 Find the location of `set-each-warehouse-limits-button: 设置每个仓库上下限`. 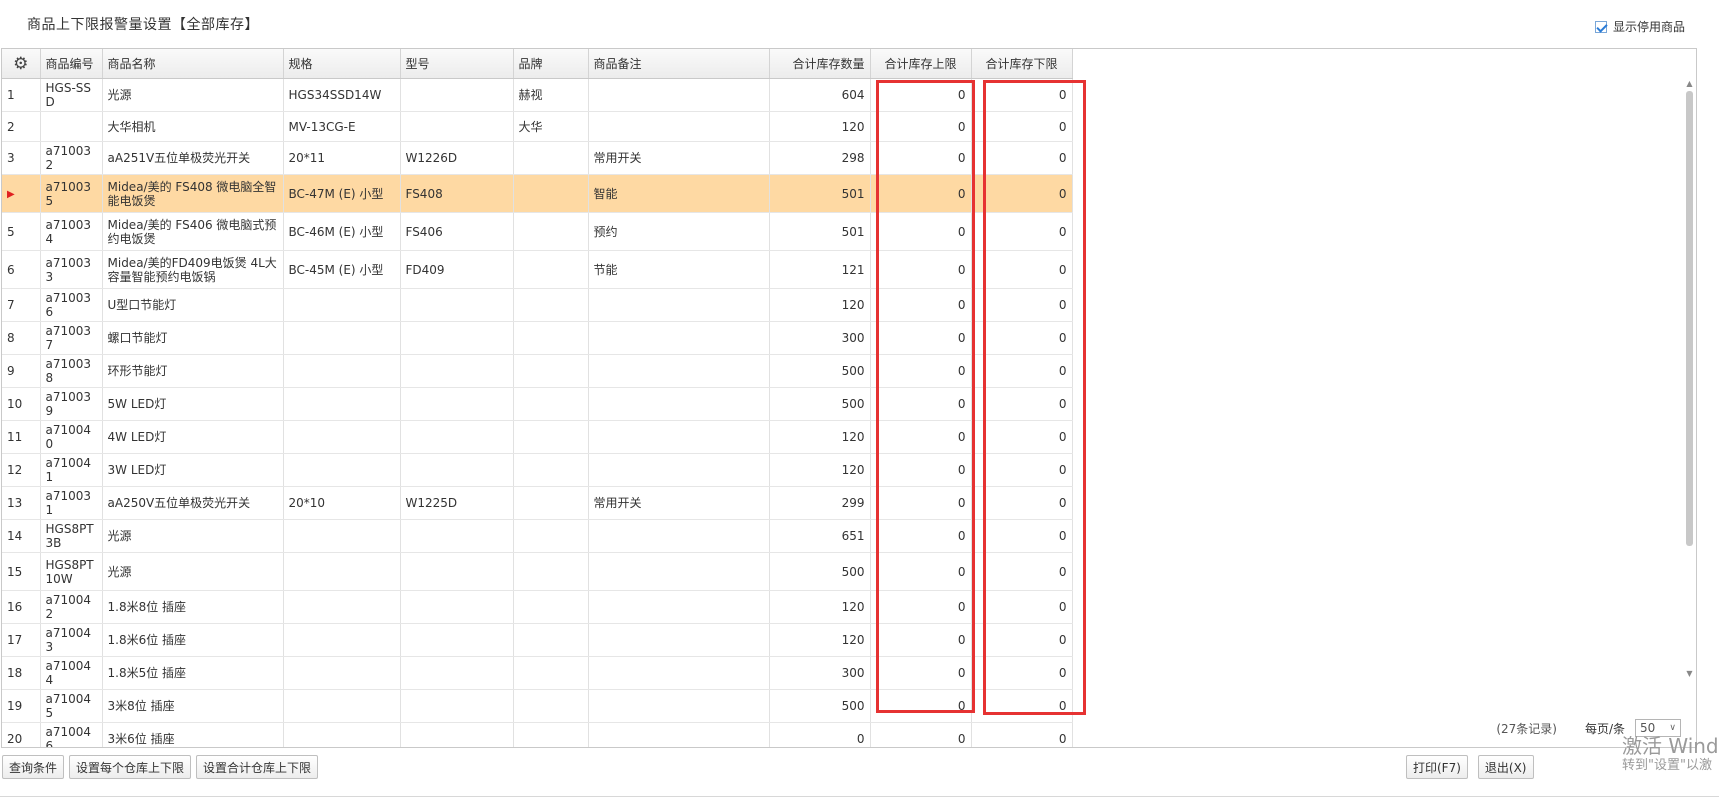

set-each-warehouse-limits-button: 设置每个仓库上下限 is located at coordinates (130, 767).